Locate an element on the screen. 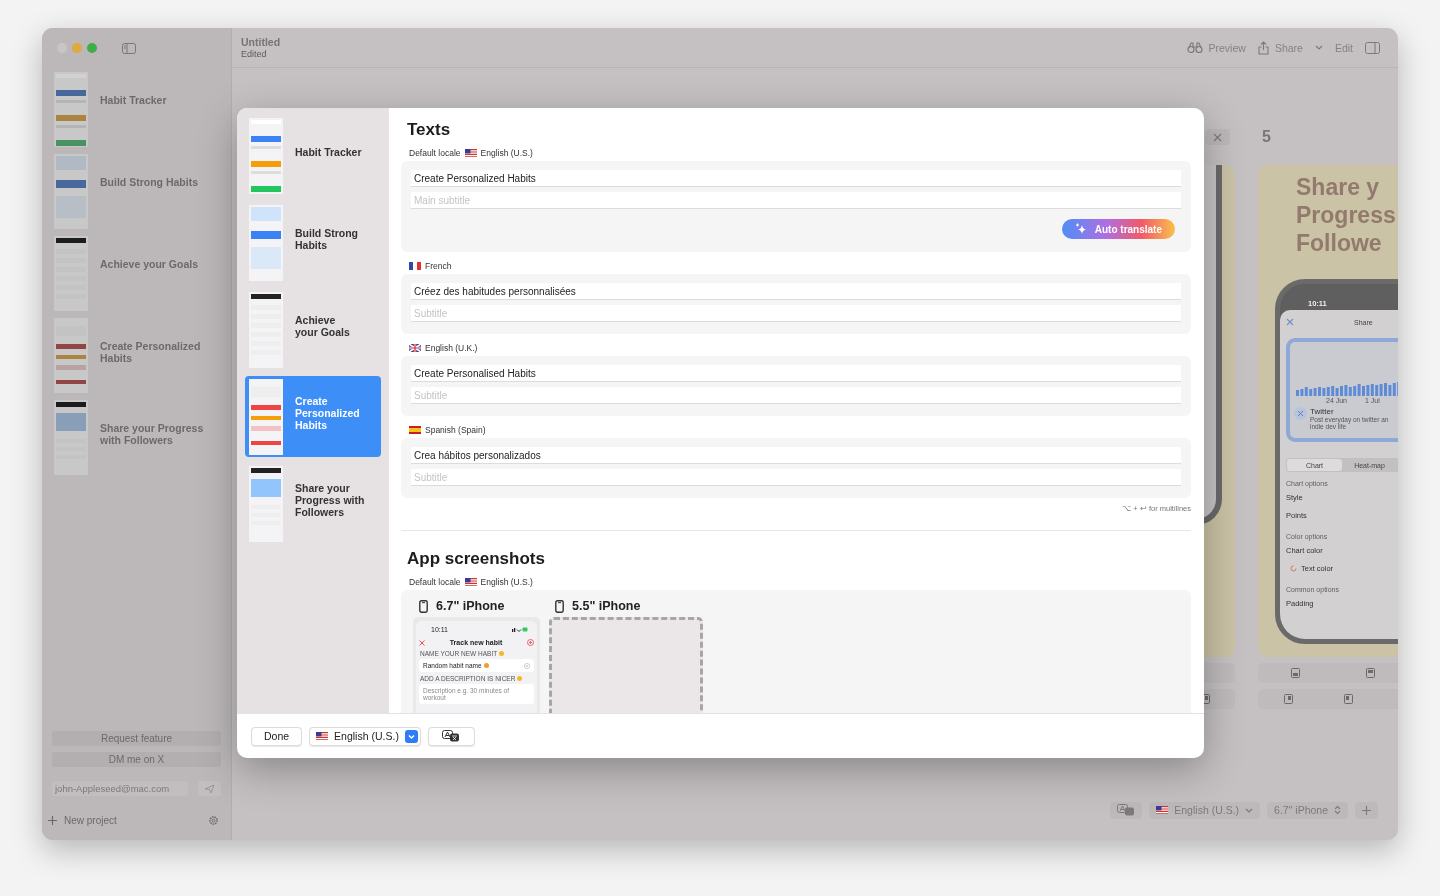 Image resolution: width=1440 pixels, height=896 pixels. page-number: 5 is located at coordinates (1266, 137).